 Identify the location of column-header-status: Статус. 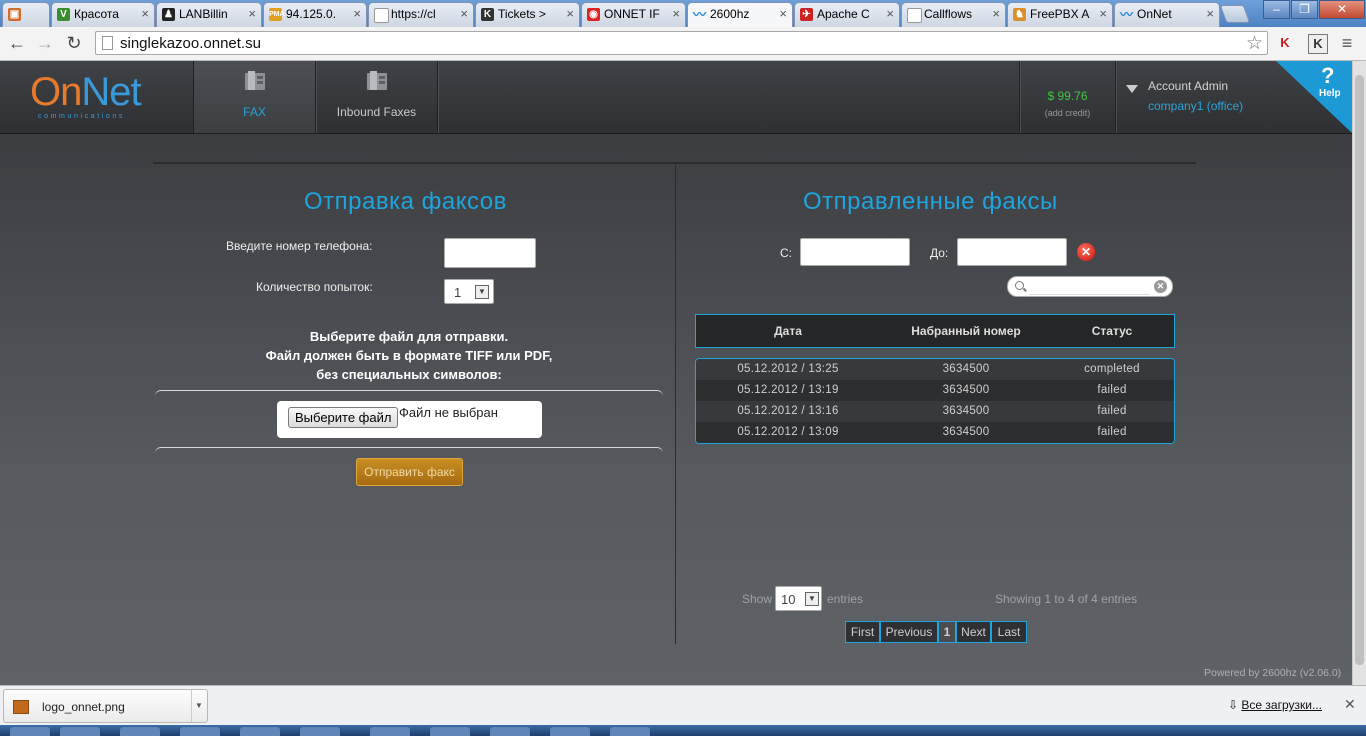
(1112, 331).